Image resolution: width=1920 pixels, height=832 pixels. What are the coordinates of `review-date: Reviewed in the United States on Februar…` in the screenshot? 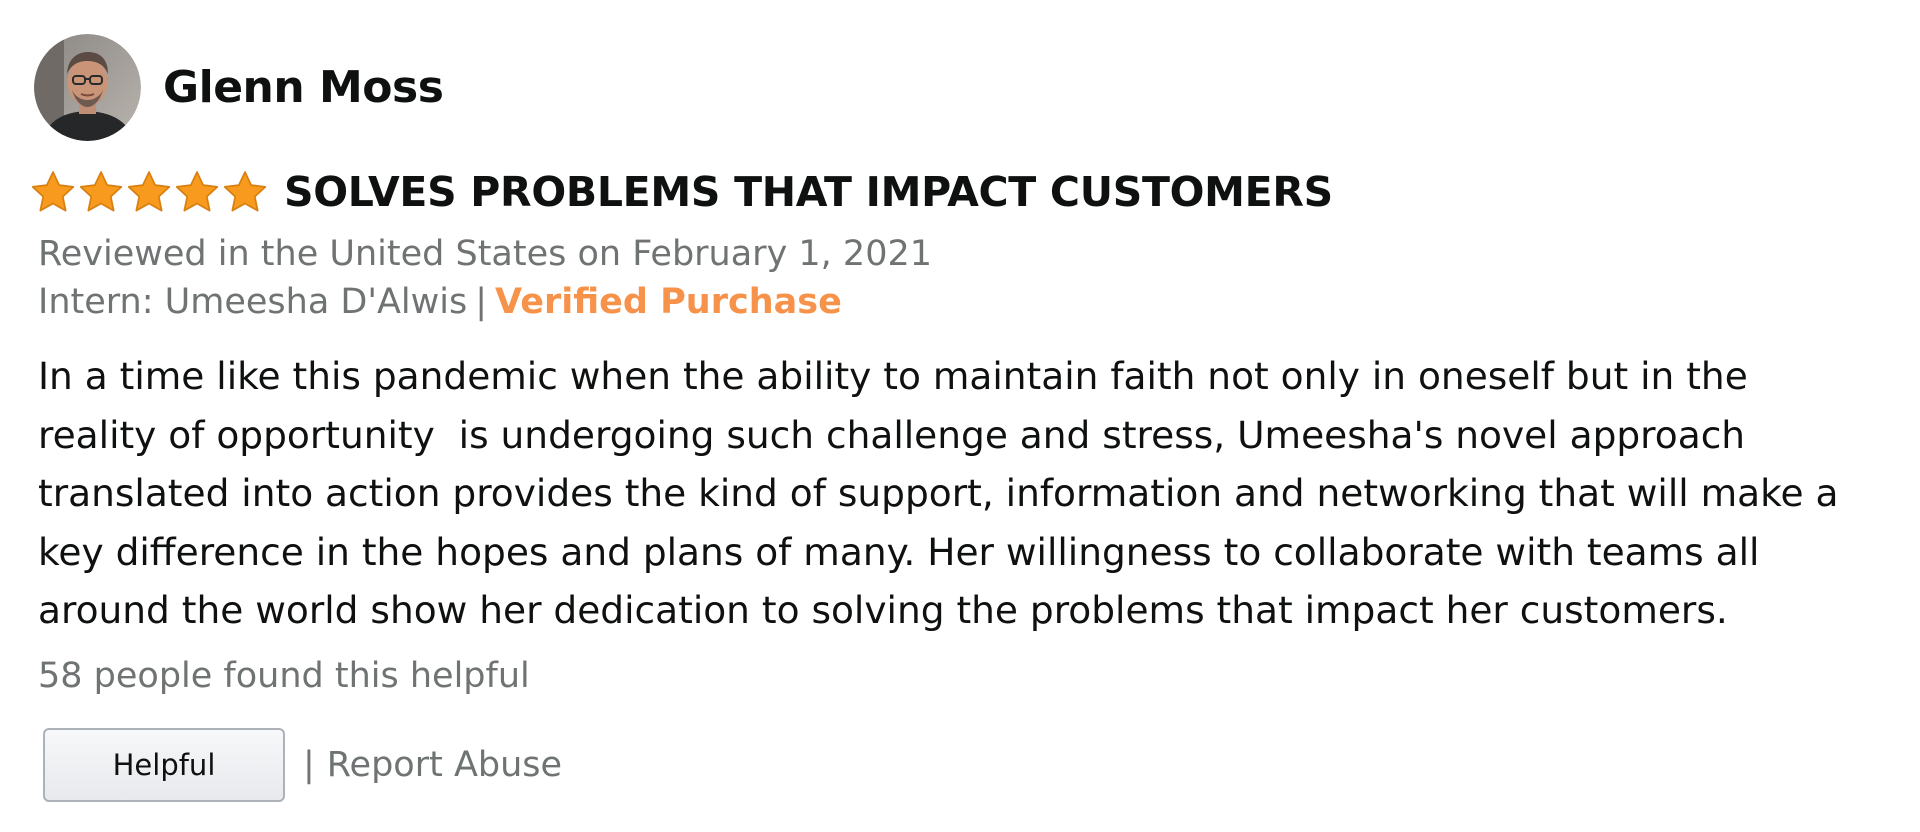 It's located at (485, 254).